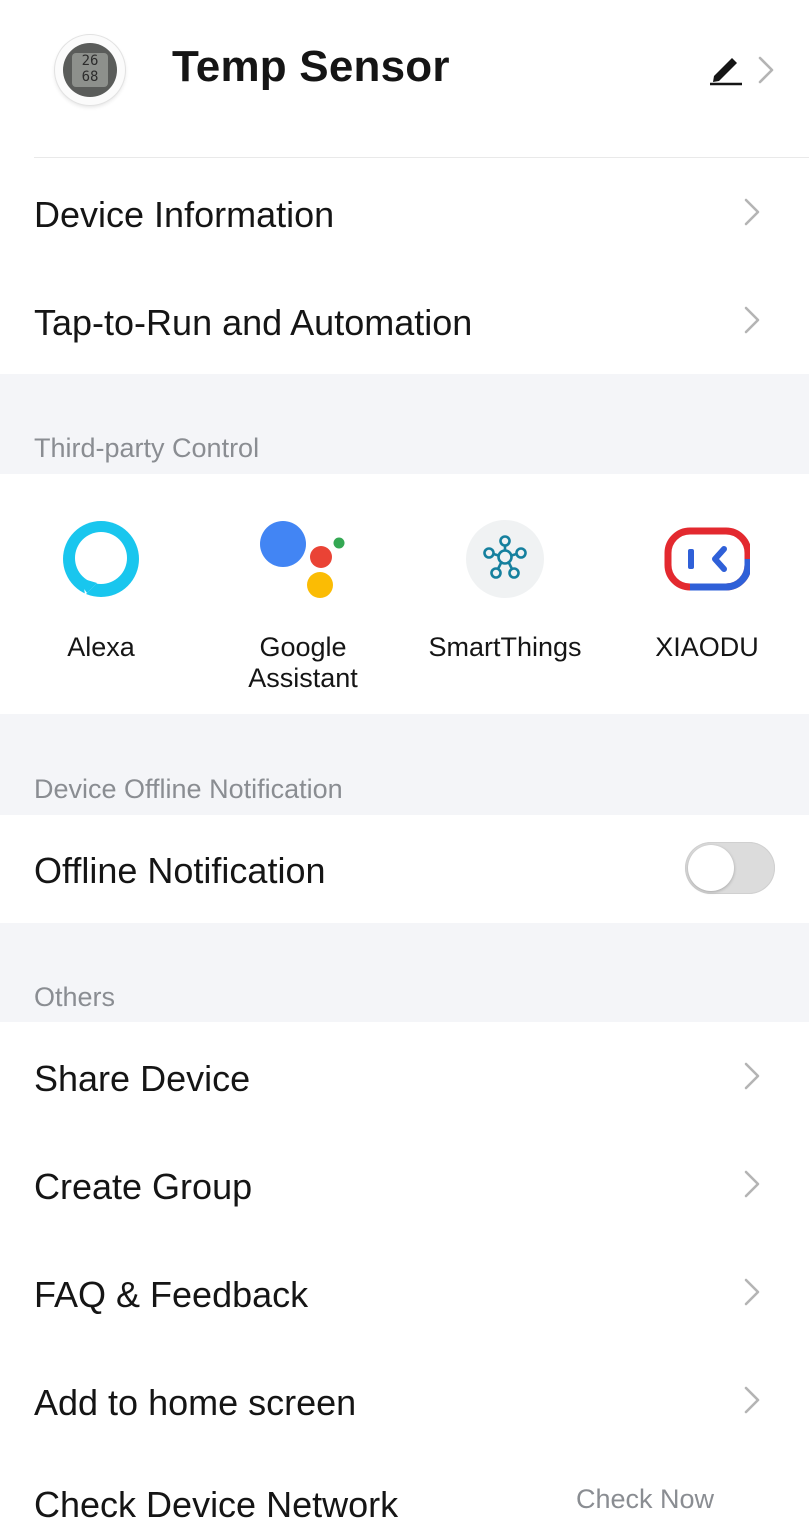  I want to click on lcd-temperature: 26, so click(90, 61).